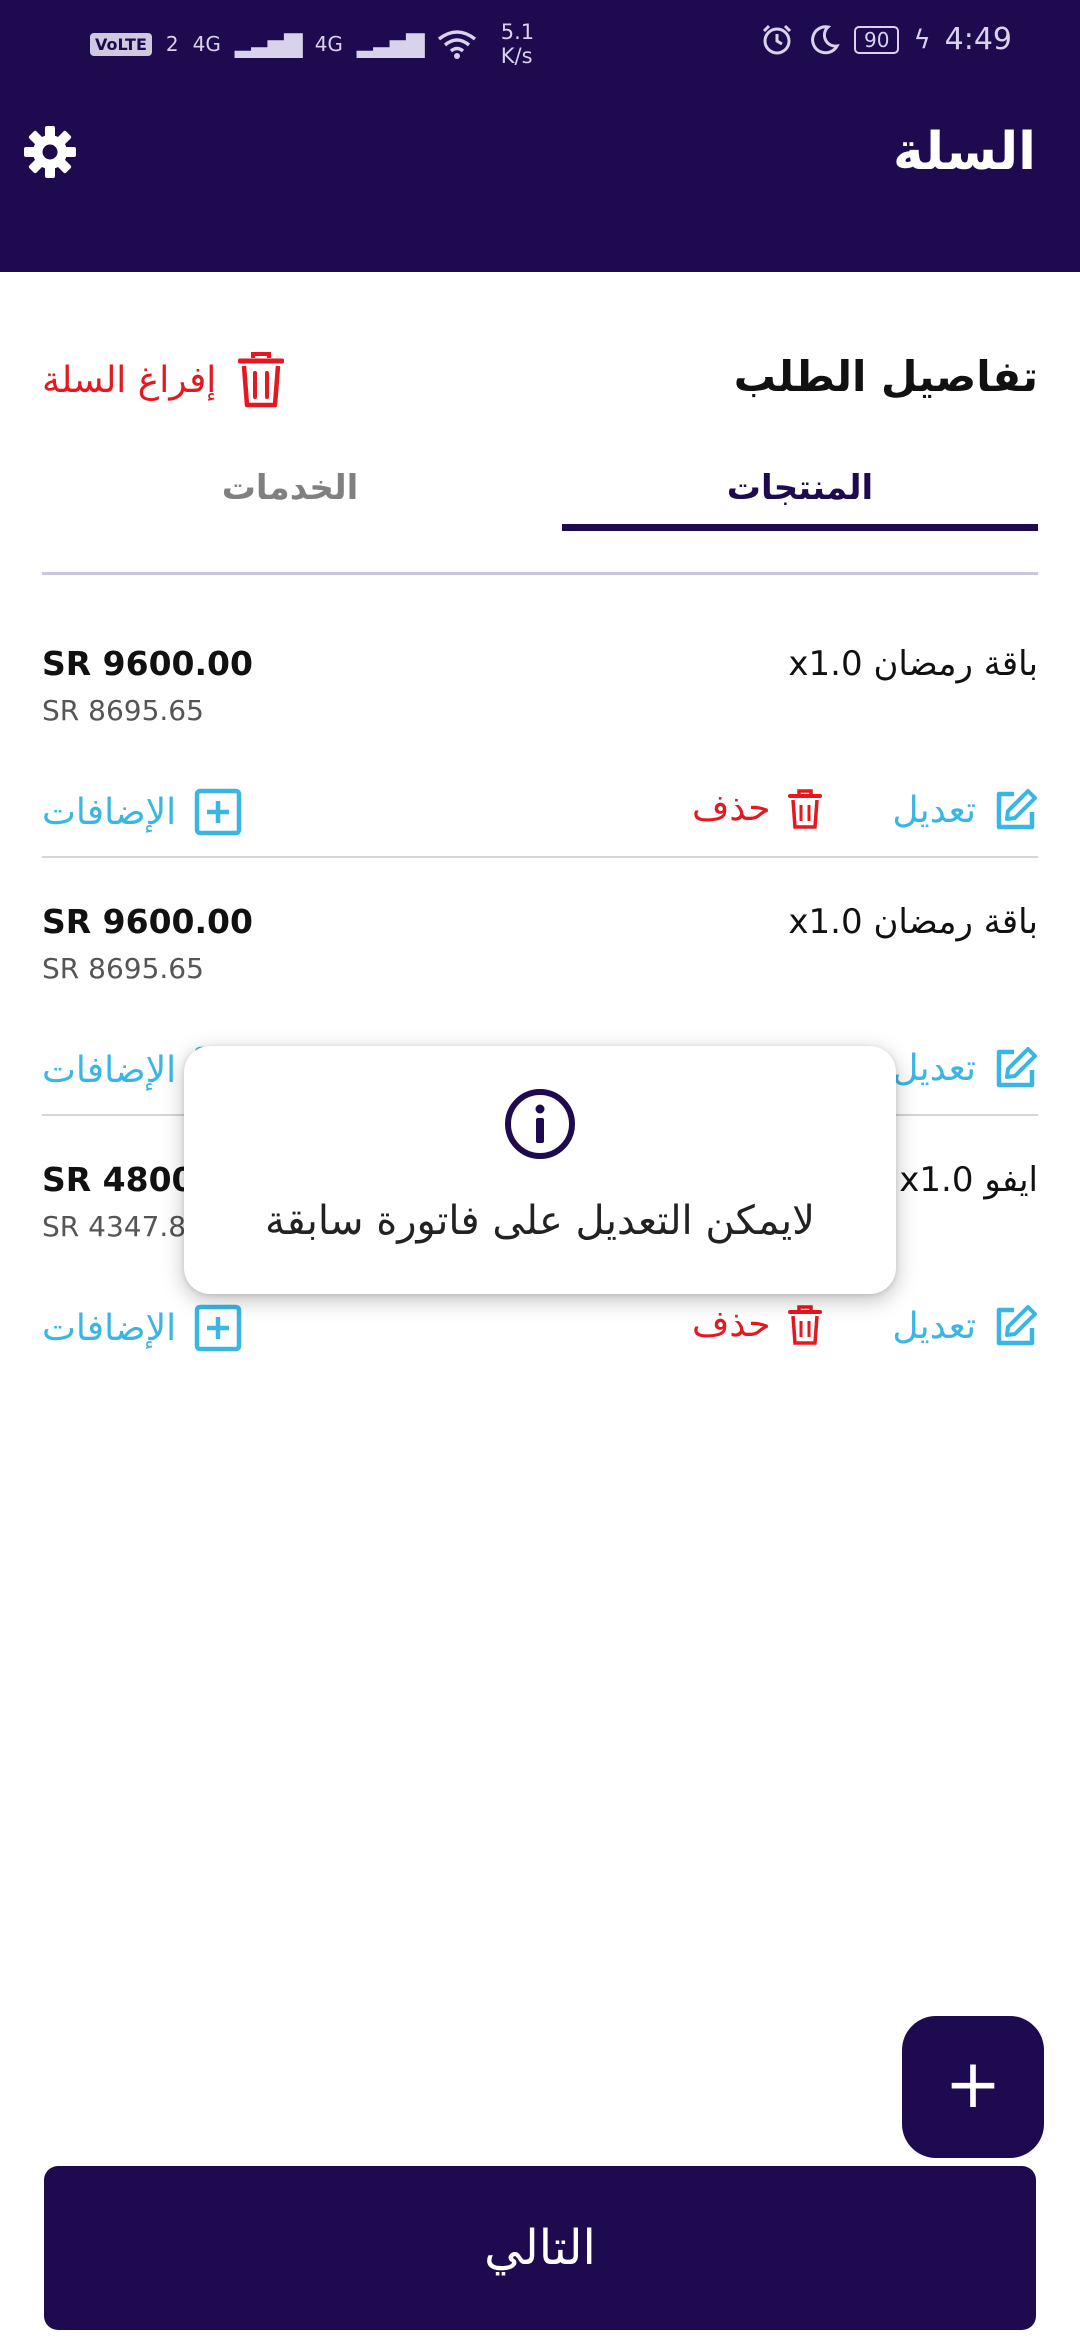 The width and height of the screenshot is (1080, 2340). I want to click on network-speed: 5.1 K/s, so click(517, 44).